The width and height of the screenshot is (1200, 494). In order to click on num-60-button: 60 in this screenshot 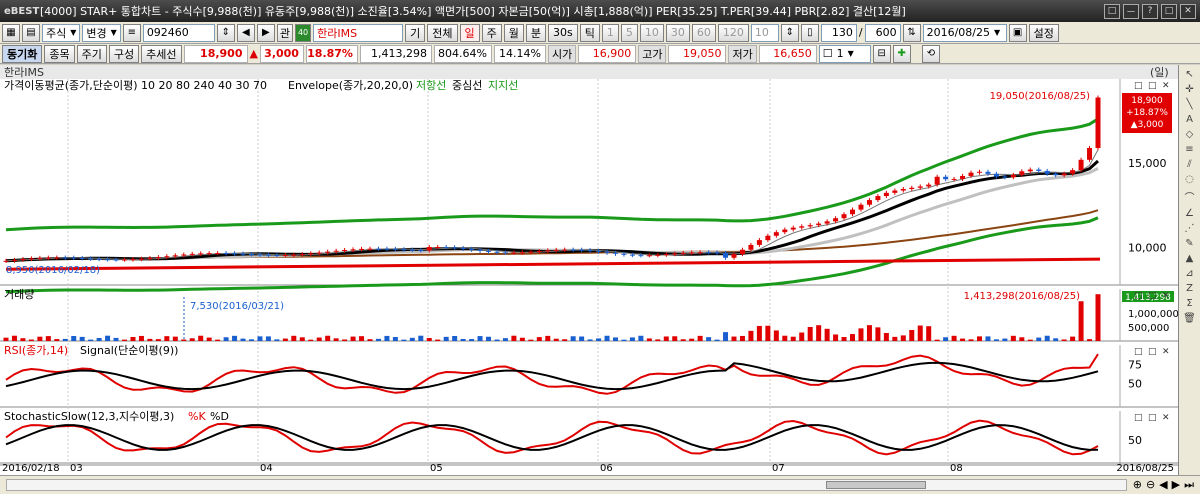, I will do `click(703, 32)`.